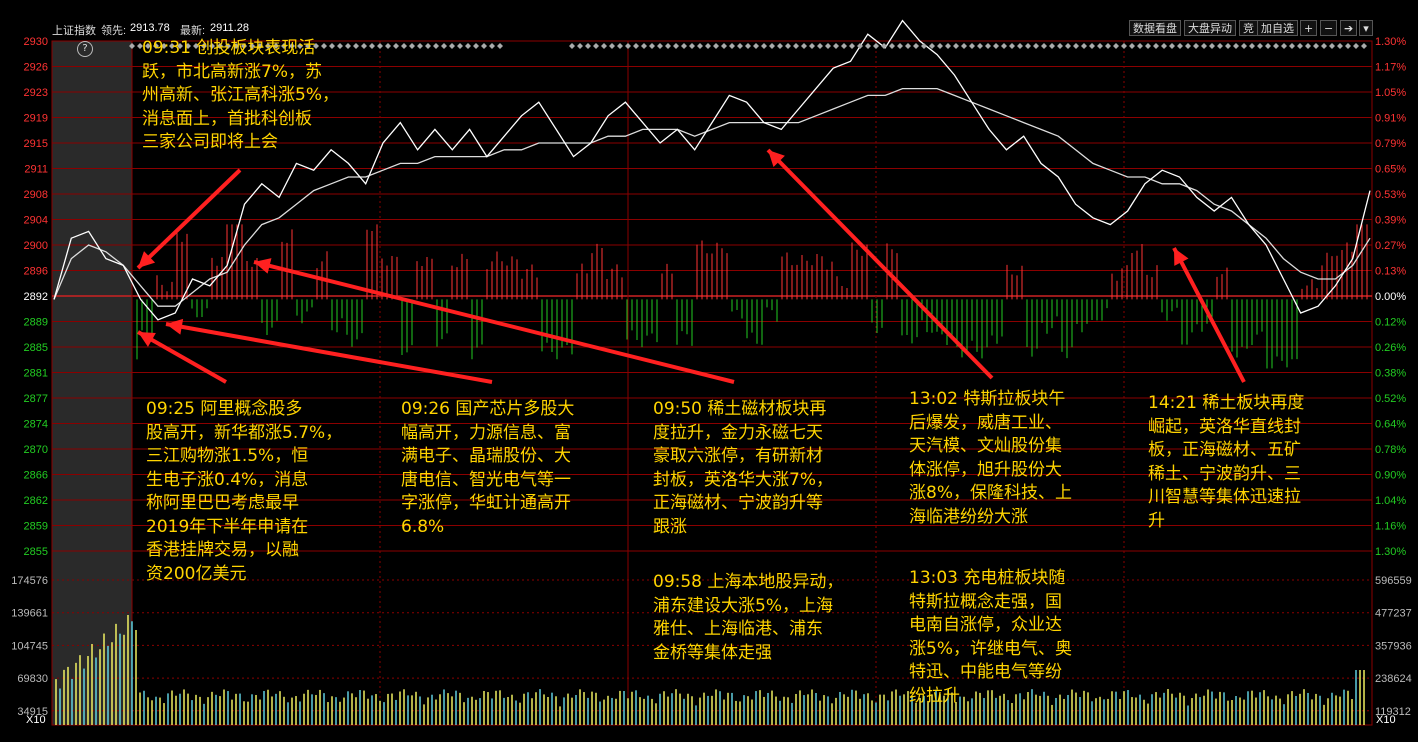 The height and width of the screenshot is (742, 1418). Describe the element at coordinates (1390, 552) in the screenshot. I see `y-tick-right: 1.30%` at that location.